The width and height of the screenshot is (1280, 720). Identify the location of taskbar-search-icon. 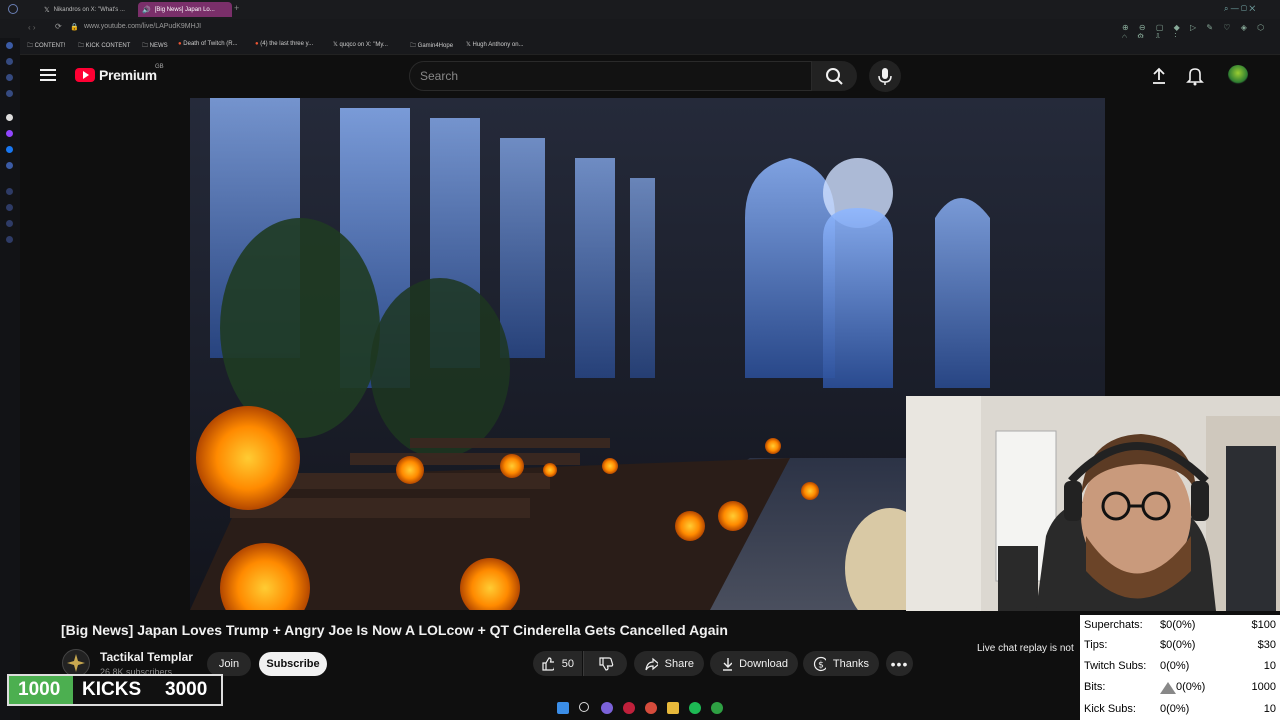
(584, 707).